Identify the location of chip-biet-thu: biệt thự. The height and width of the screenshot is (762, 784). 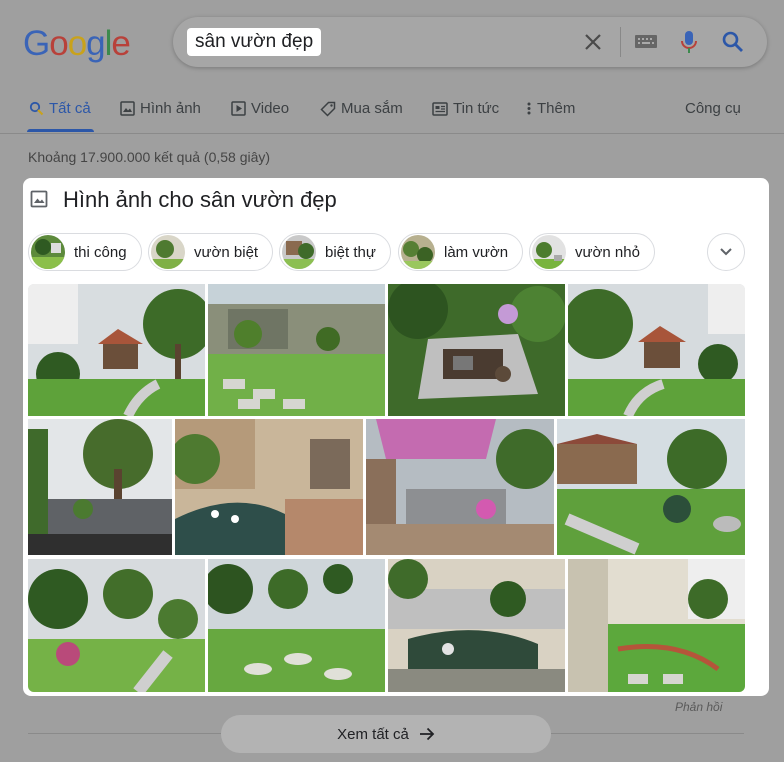
(335, 252).